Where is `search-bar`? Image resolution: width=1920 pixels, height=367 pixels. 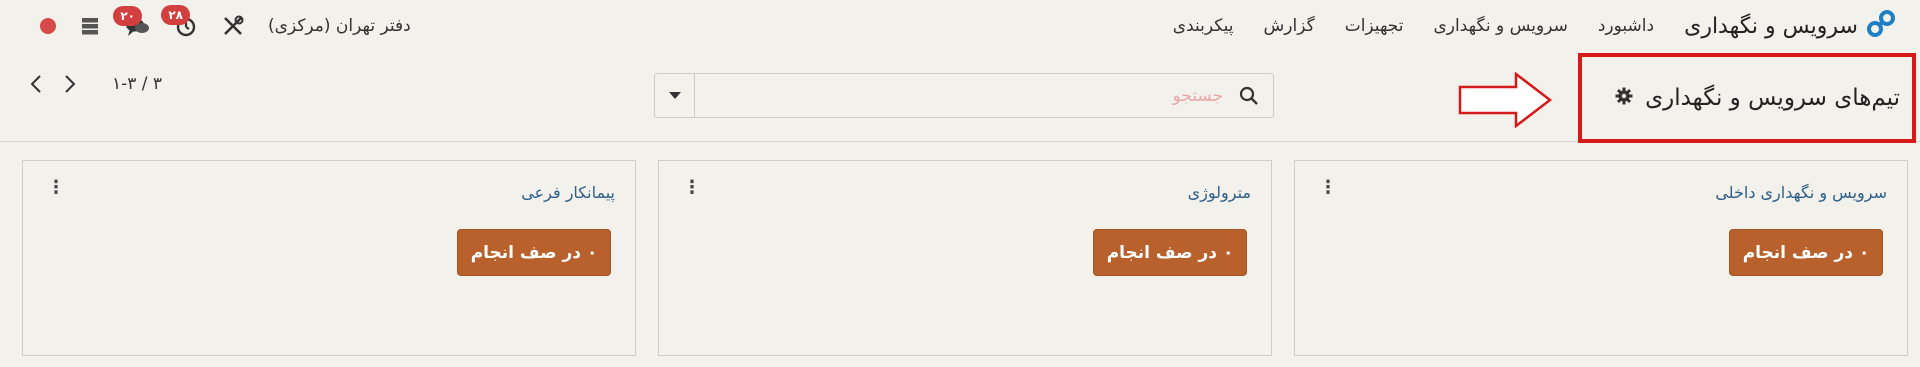
search-bar is located at coordinates (964, 95).